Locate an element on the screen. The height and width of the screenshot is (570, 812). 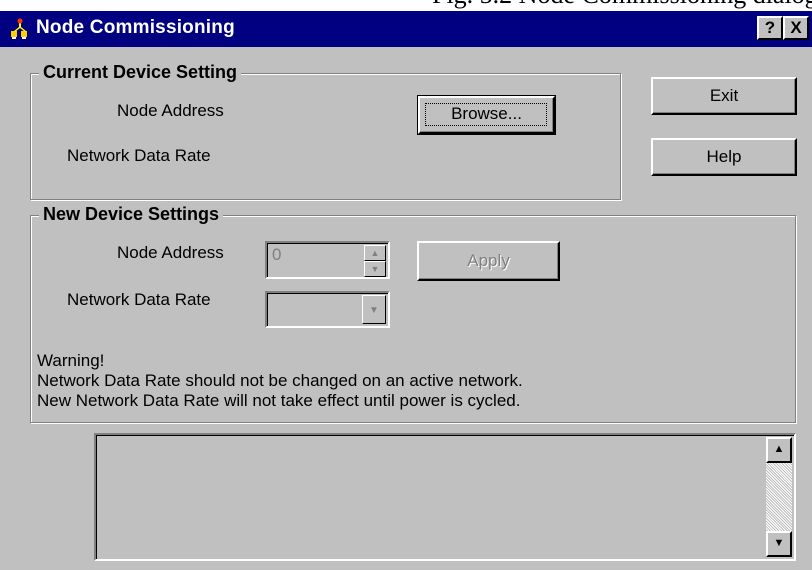
title-bar: Node Commissioning ? X is located at coordinates (406, 29).